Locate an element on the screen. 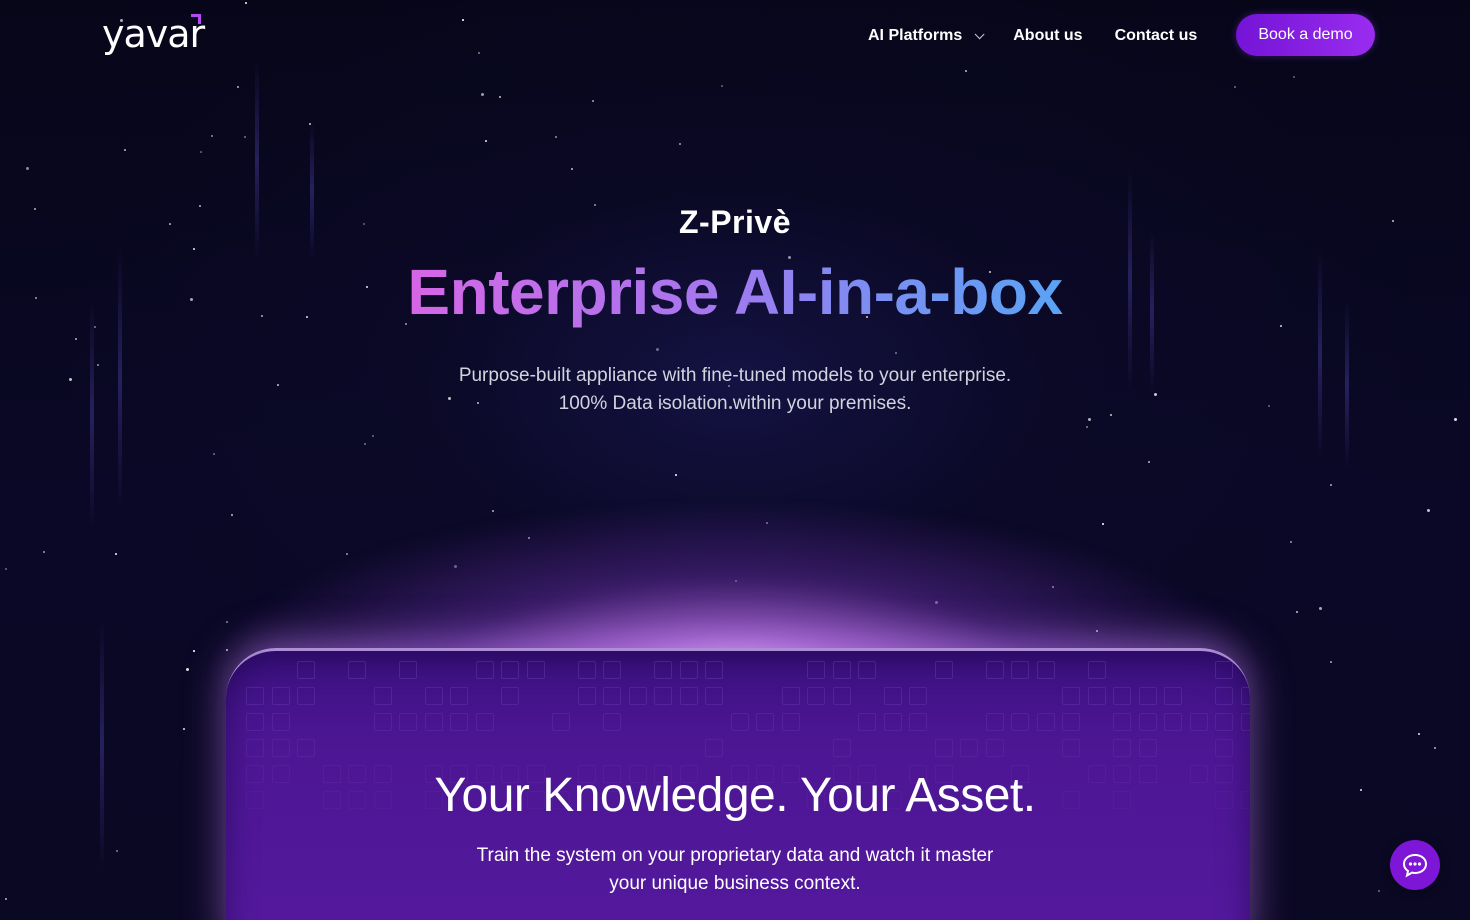 This screenshot has width=1470, height=920. logo-mark-icon is located at coordinates (196, 19).